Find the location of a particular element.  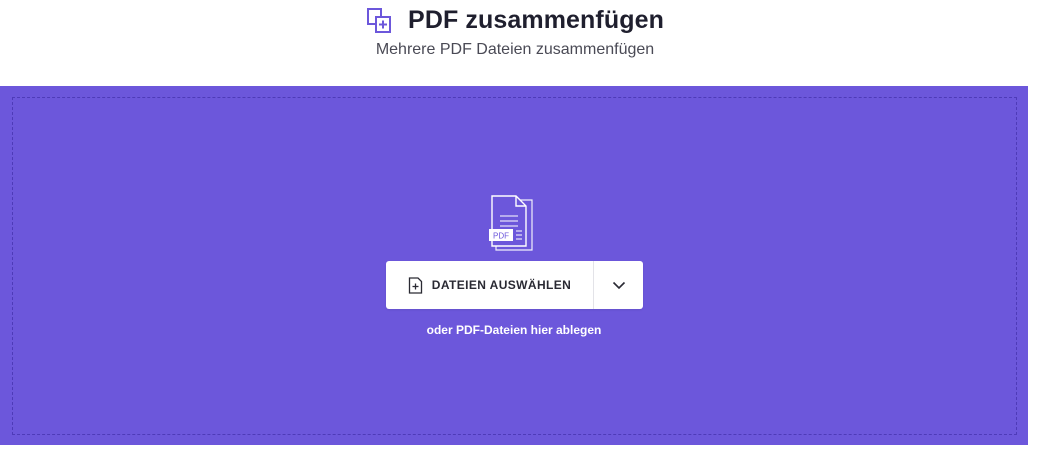

pdf-label: PDF is located at coordinates (501, 236).